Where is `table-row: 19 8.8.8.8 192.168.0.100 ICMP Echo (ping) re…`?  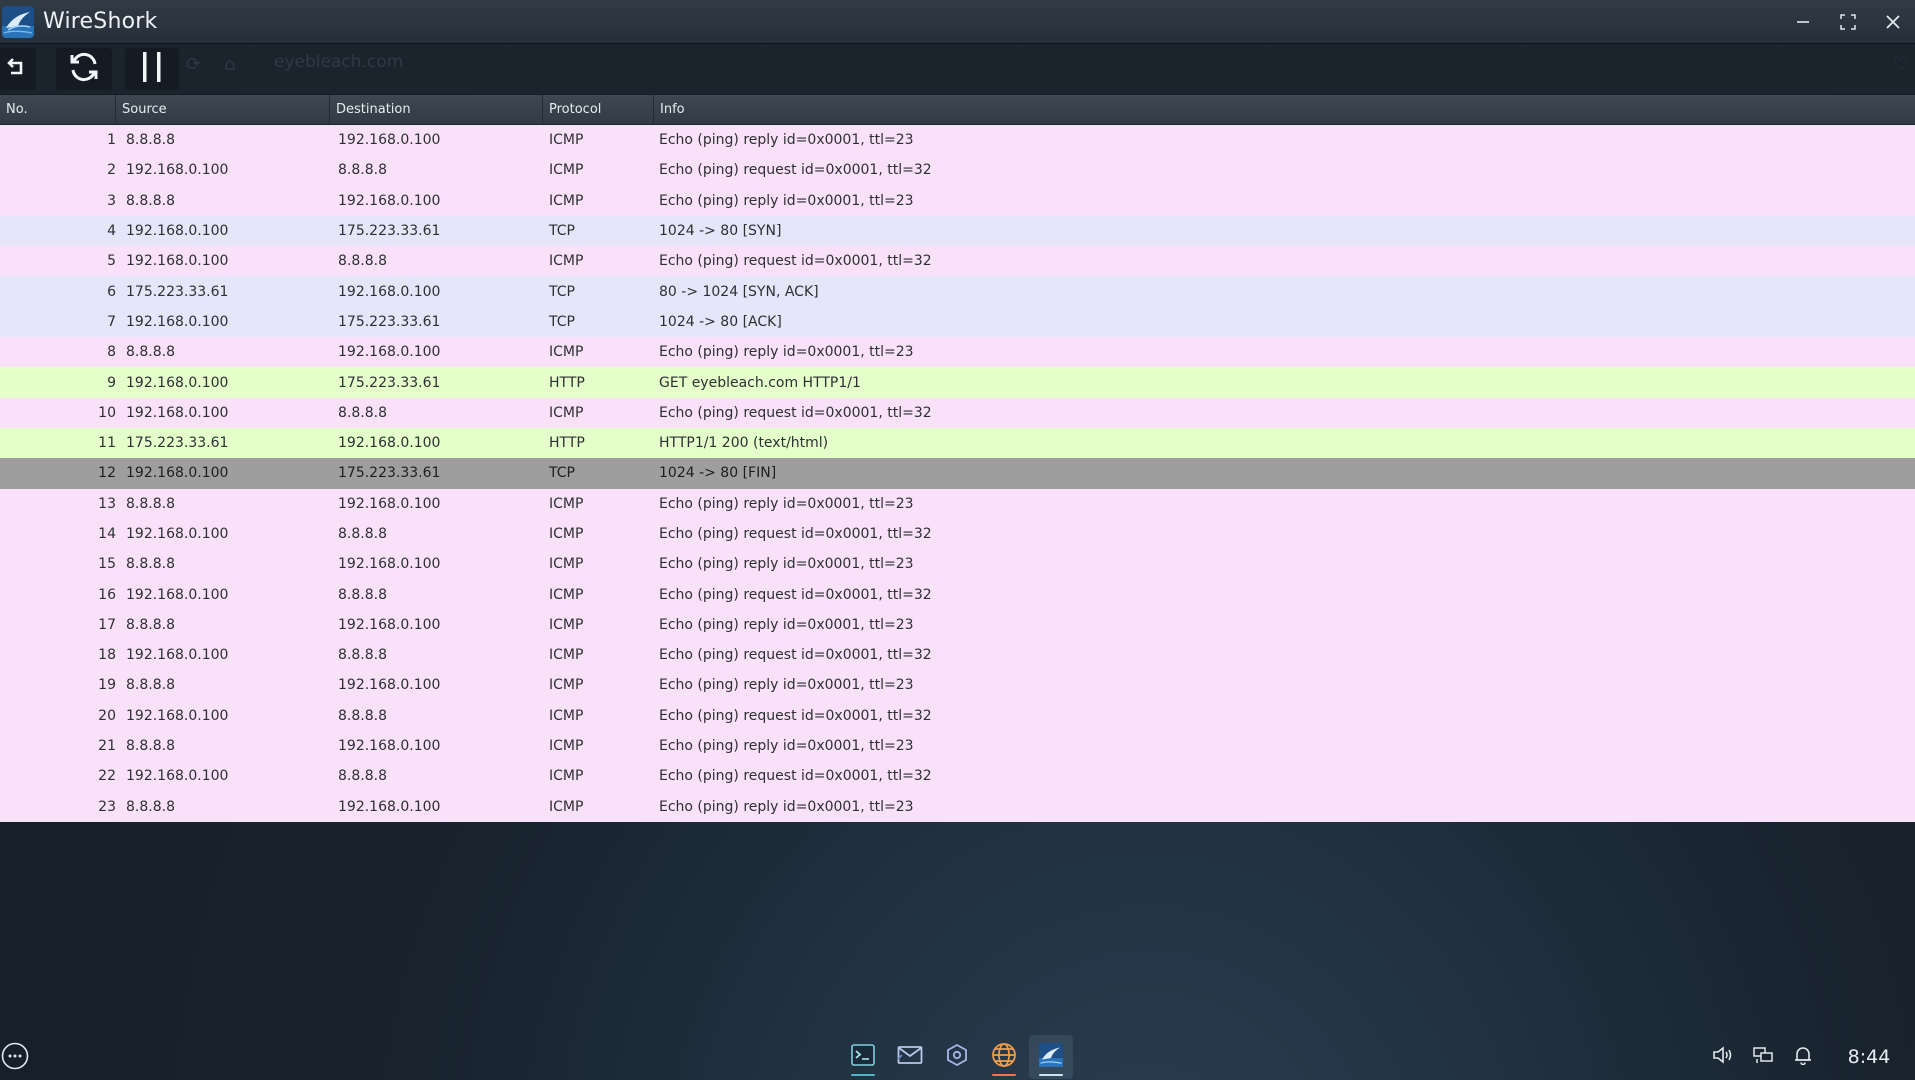 table-row: 19 8.8.8.8 192.168.0.100 ICMP Echo (ping) re… is located at coordinates (957, 685).